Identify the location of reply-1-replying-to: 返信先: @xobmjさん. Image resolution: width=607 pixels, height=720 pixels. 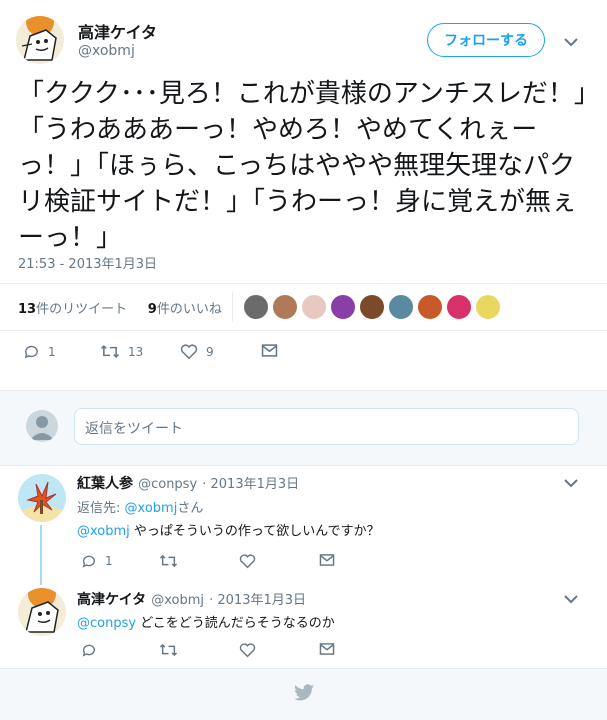
(140, 506).